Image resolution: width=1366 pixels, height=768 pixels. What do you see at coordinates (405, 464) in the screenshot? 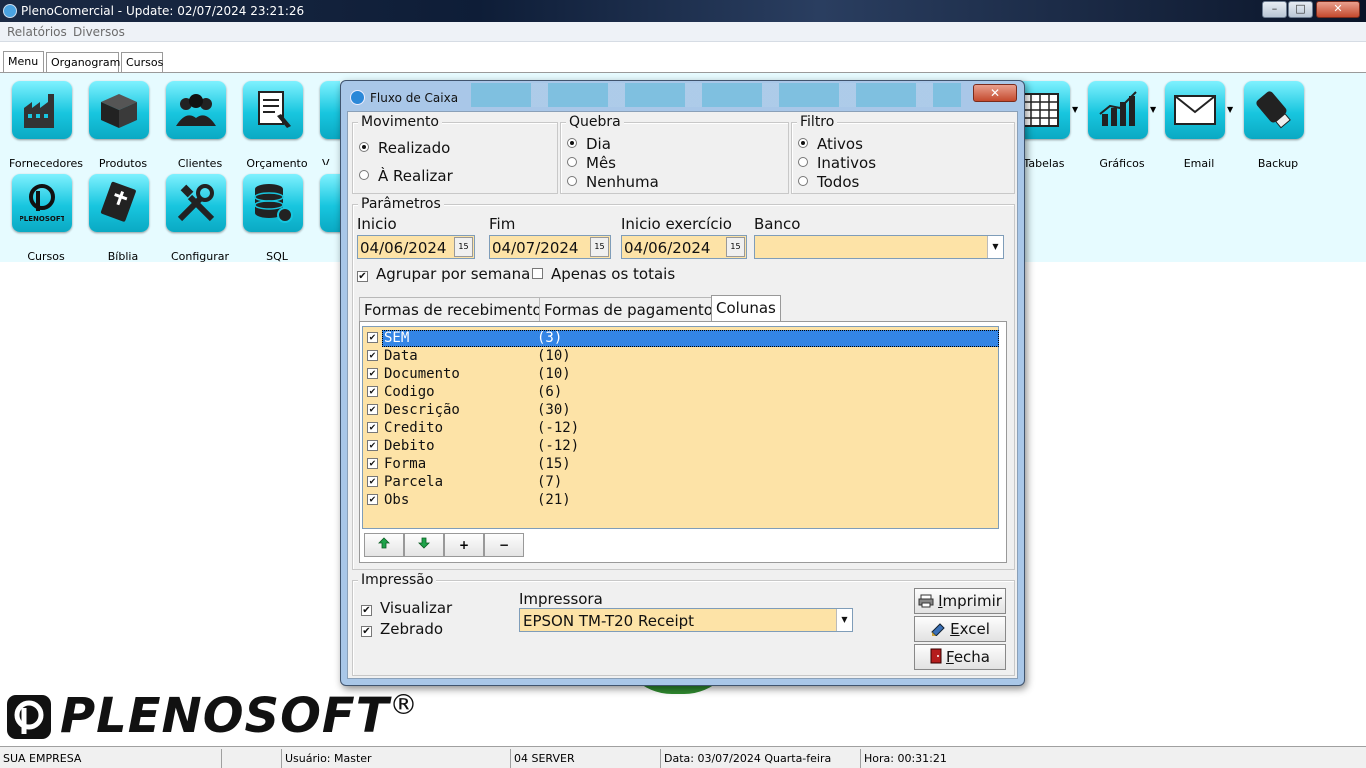
I see `column-name: Forma` at bounding box center [405, 464].